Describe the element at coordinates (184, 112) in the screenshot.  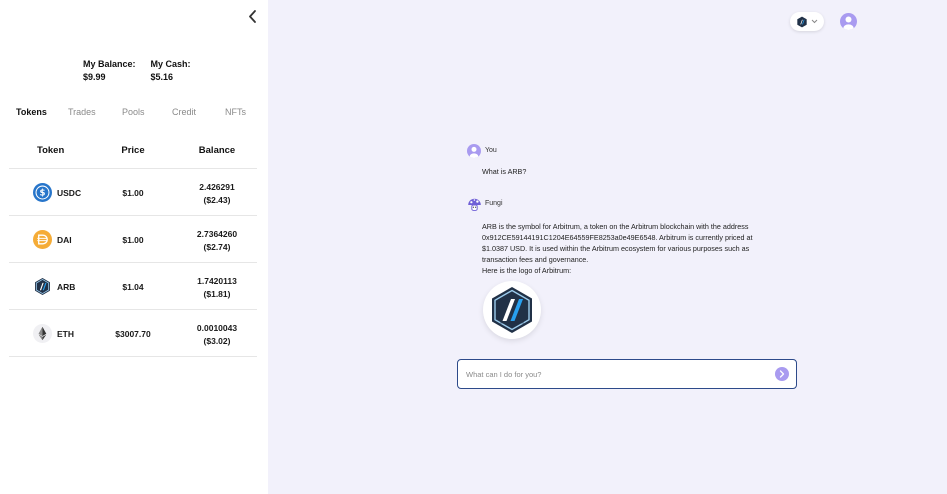
I see `tab-credit: Credit` at that location.